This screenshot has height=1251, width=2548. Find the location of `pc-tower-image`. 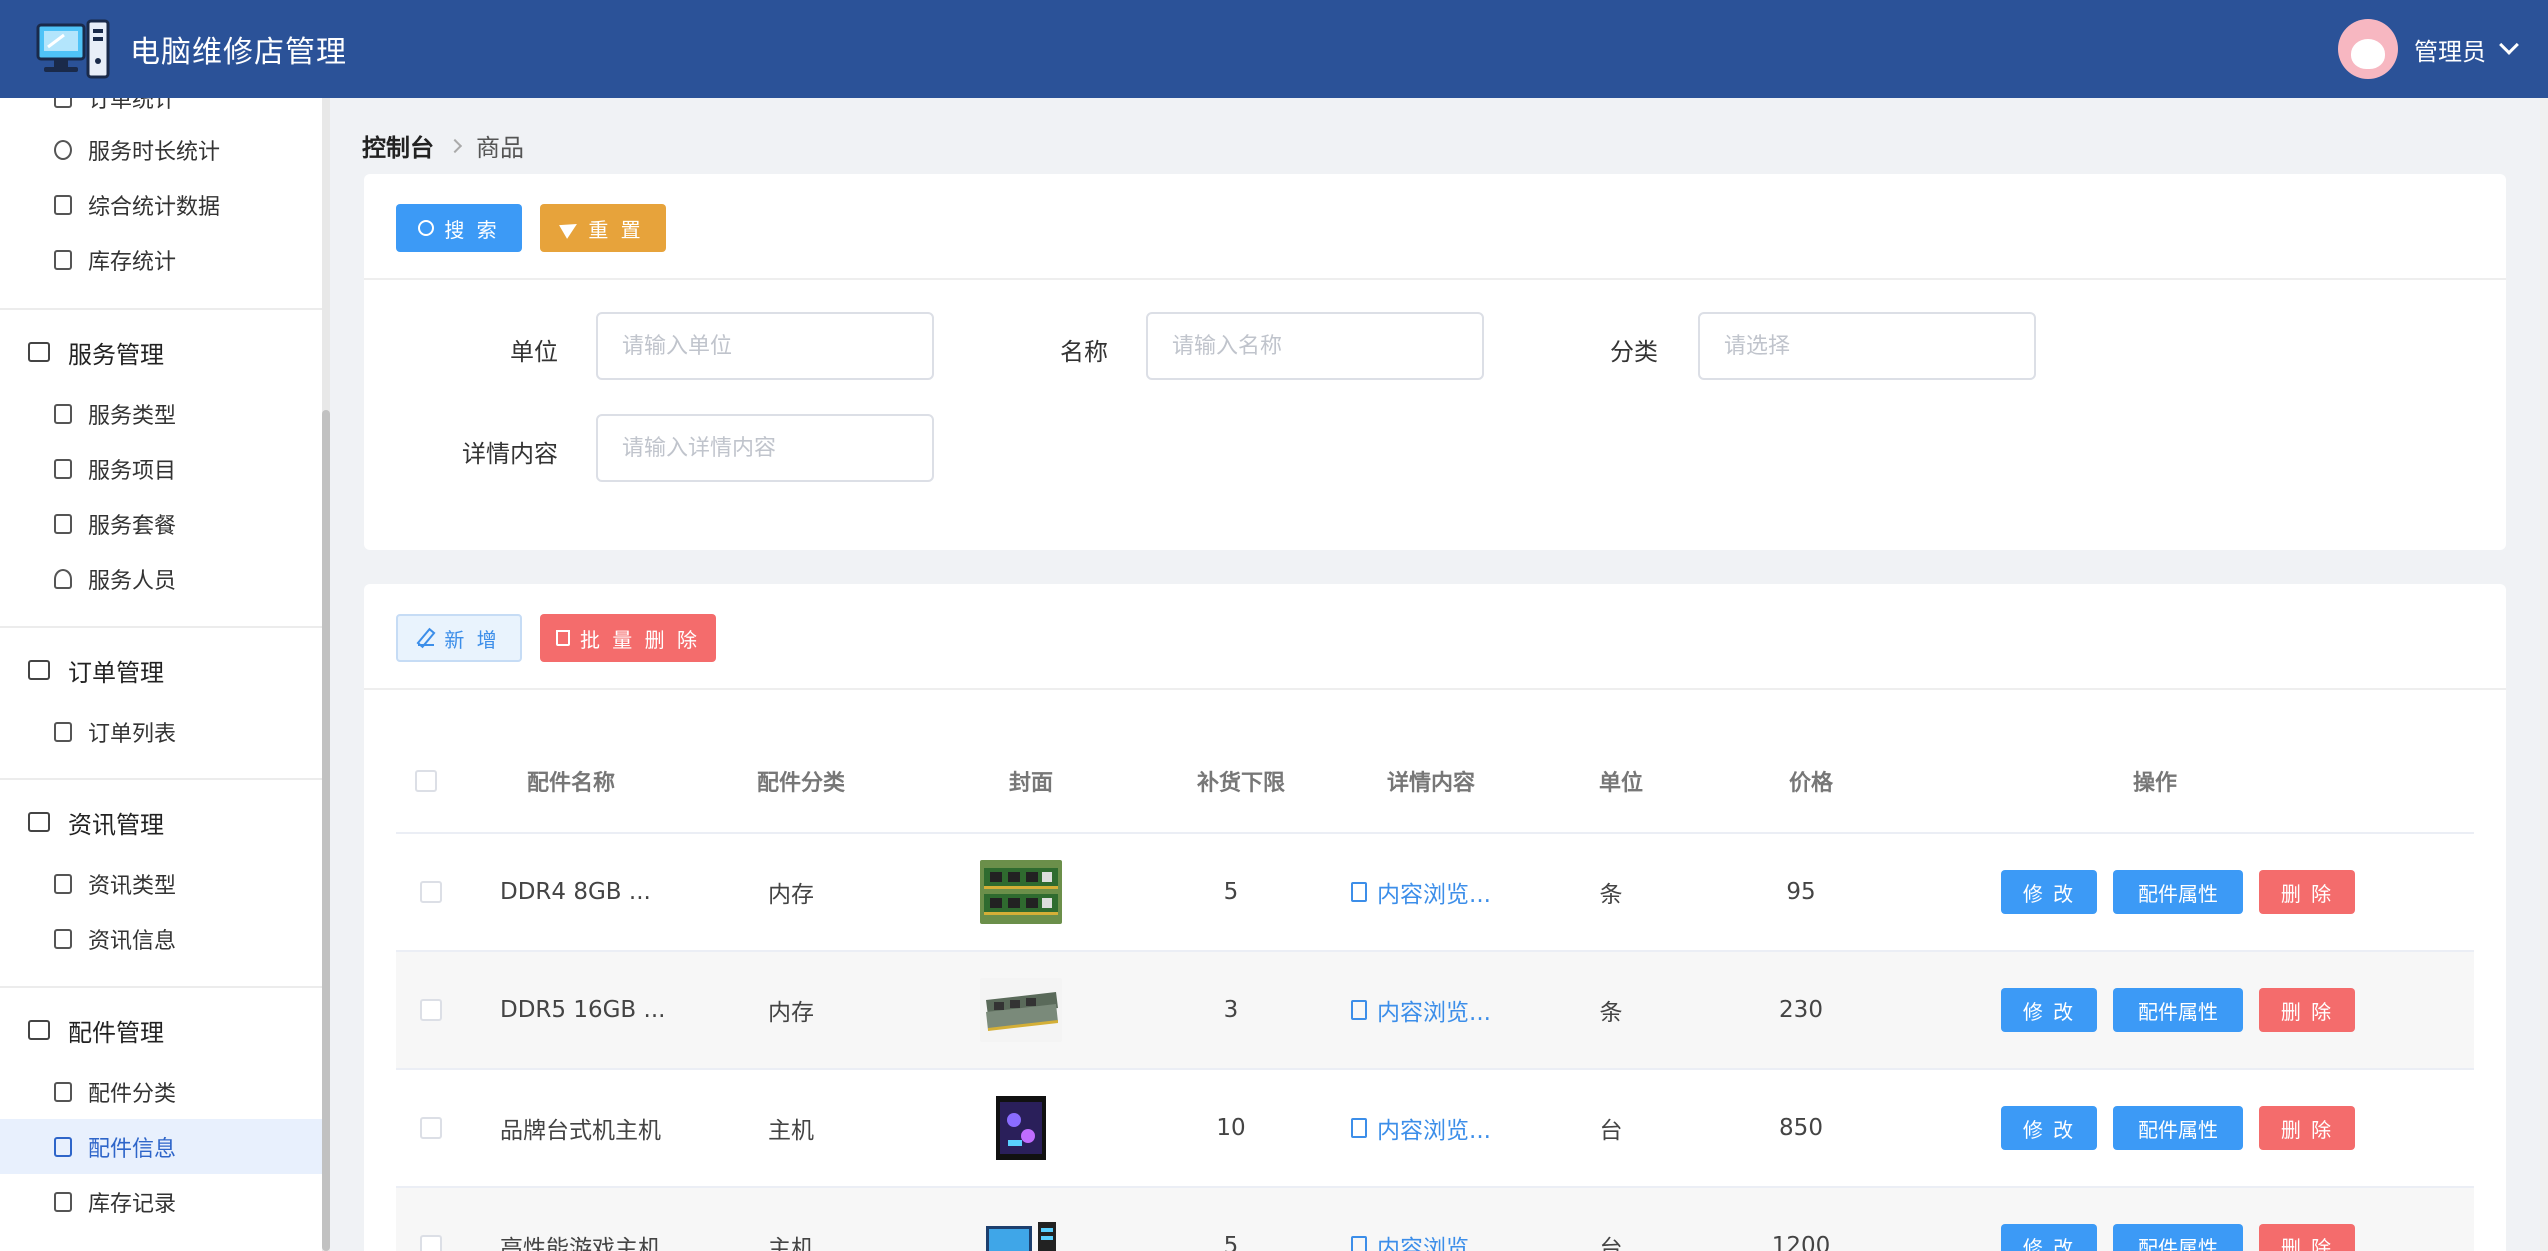

pc-tower-image is located at coordinates (1021, 1128).